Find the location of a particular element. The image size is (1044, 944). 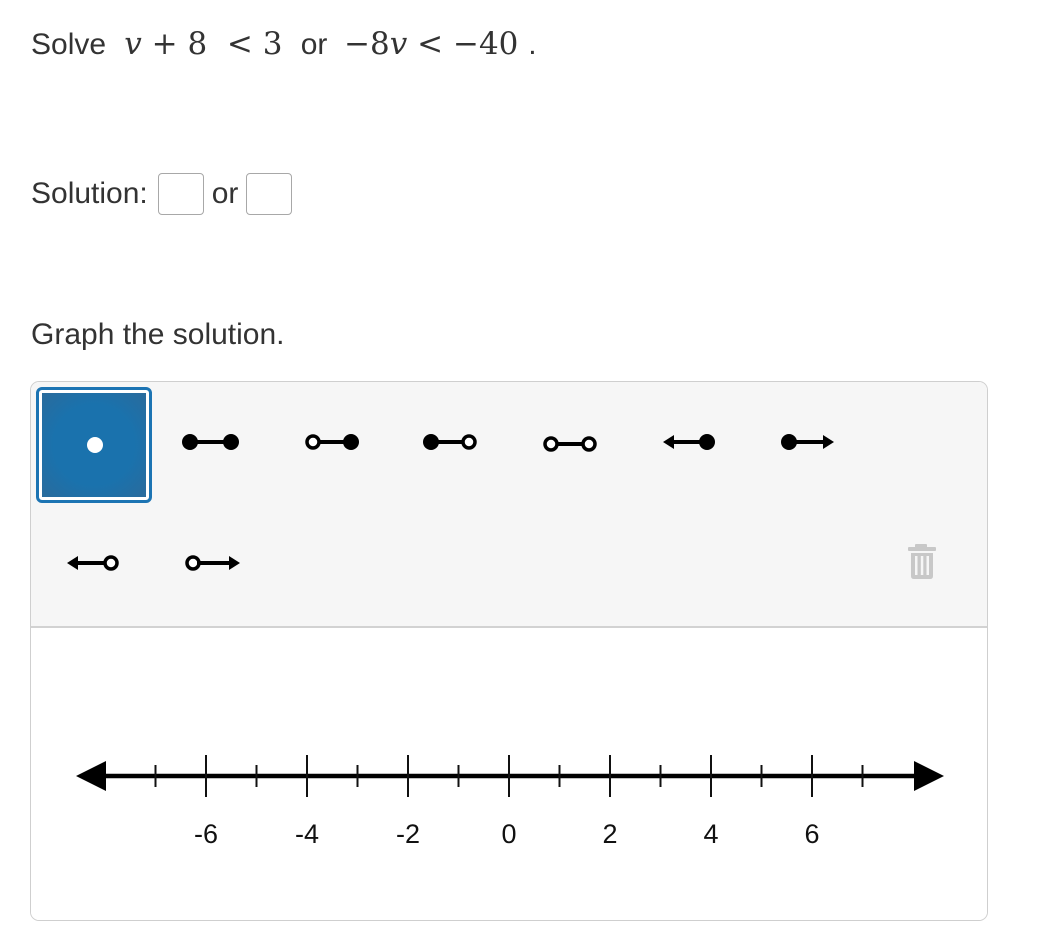

right-arrow-icon is located at coordinates (929, 776).